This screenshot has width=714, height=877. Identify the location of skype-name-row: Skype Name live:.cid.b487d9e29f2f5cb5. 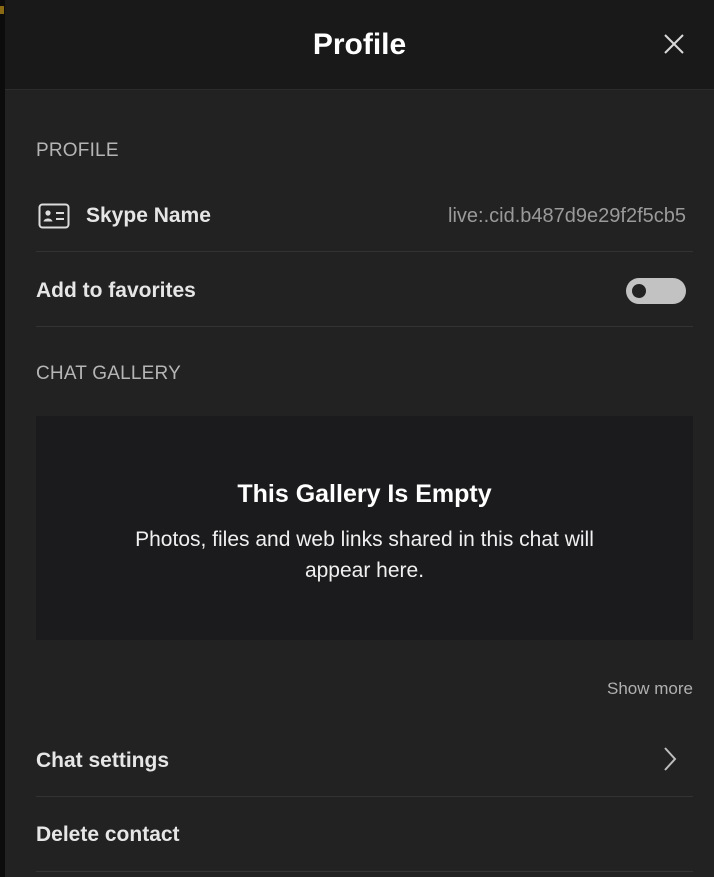
(364, 217).